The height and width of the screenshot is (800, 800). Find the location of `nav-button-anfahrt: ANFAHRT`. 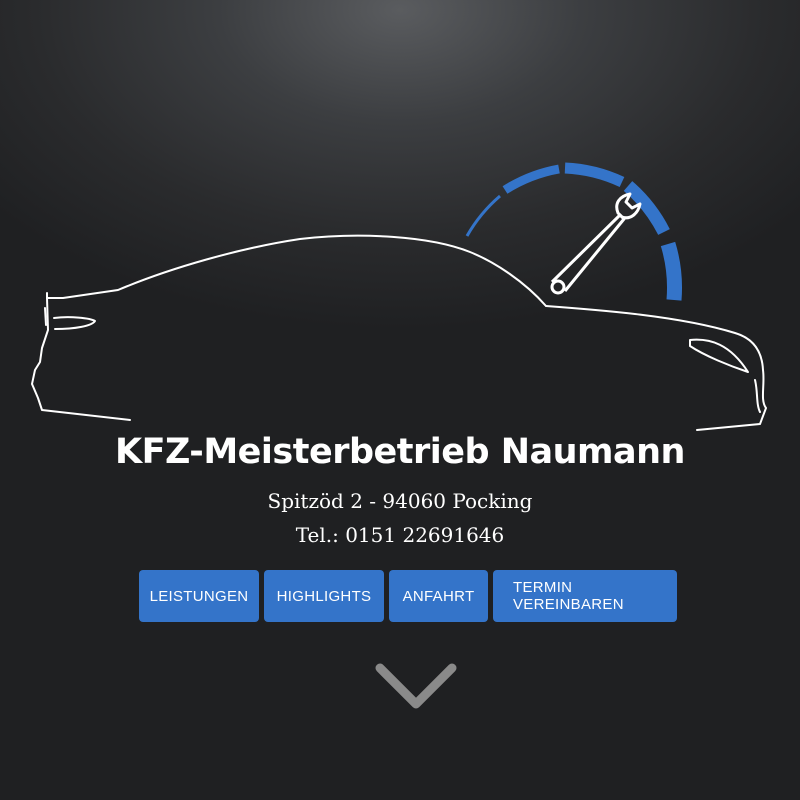

nav-button-anfahrt: ANFAHRT is located at coordinates (438, 596).